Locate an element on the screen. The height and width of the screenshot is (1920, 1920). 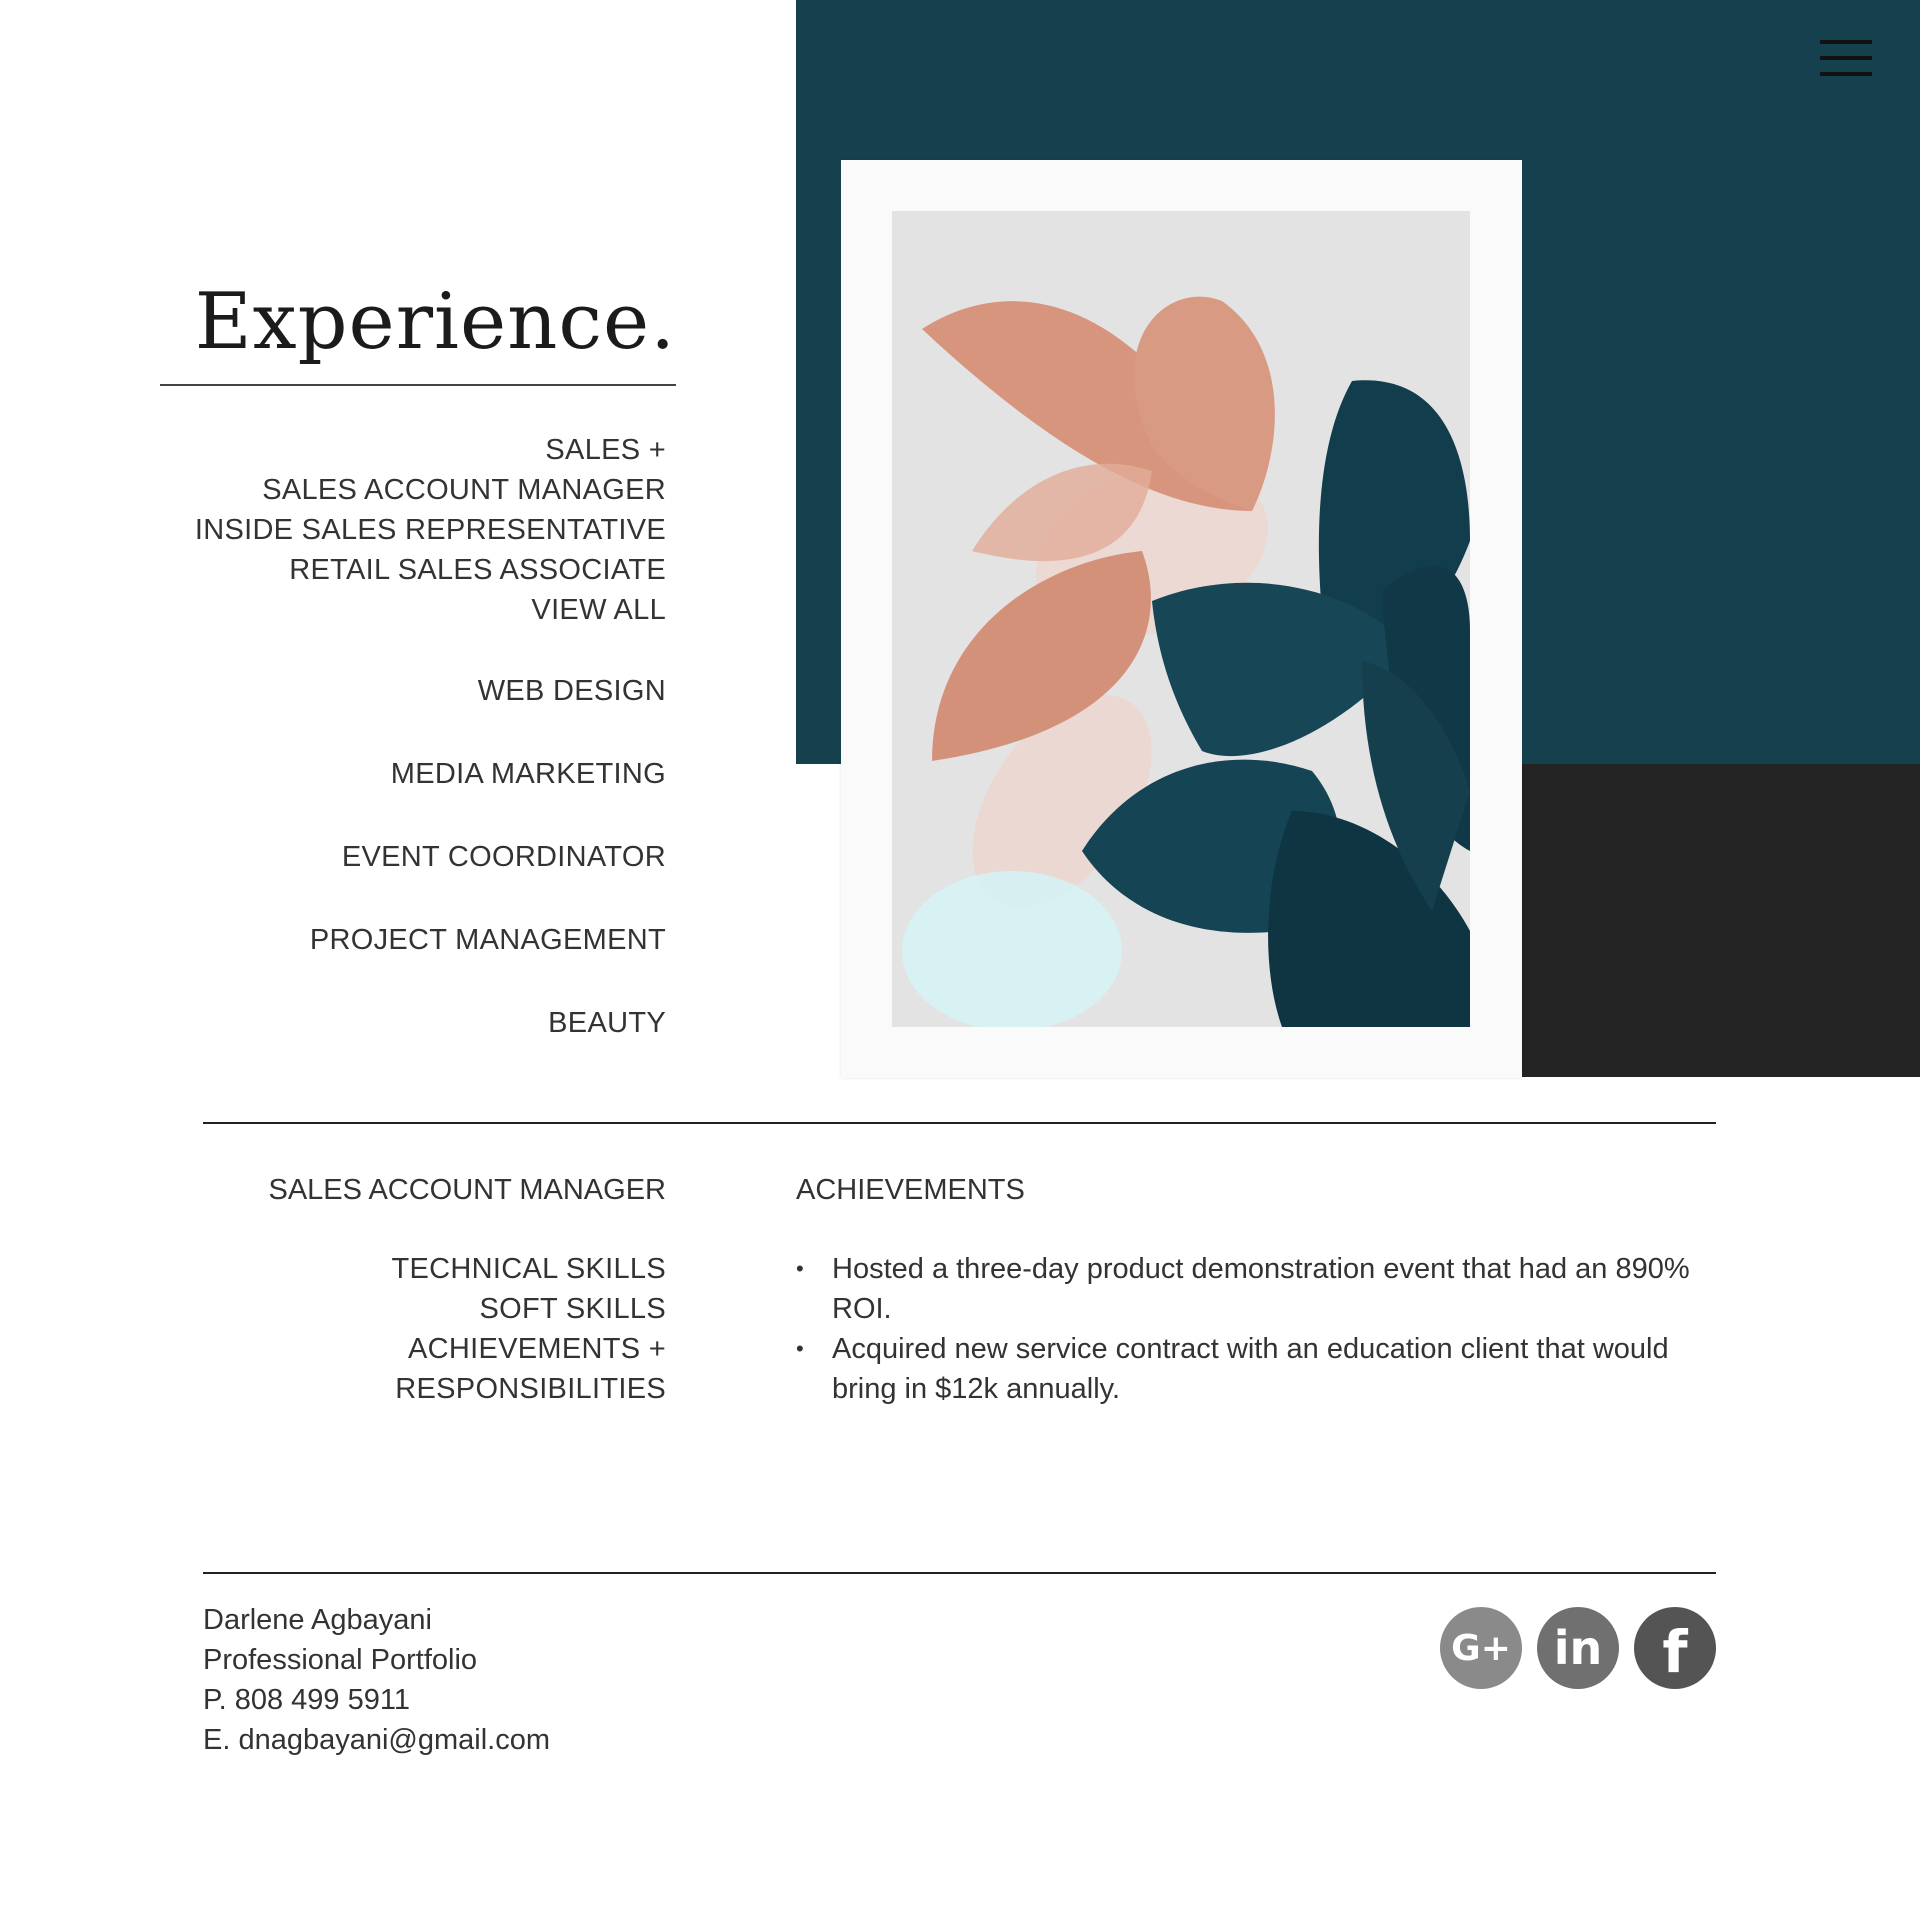
nav-sales-toggle: SALES + is located at coordinates (393, 450).